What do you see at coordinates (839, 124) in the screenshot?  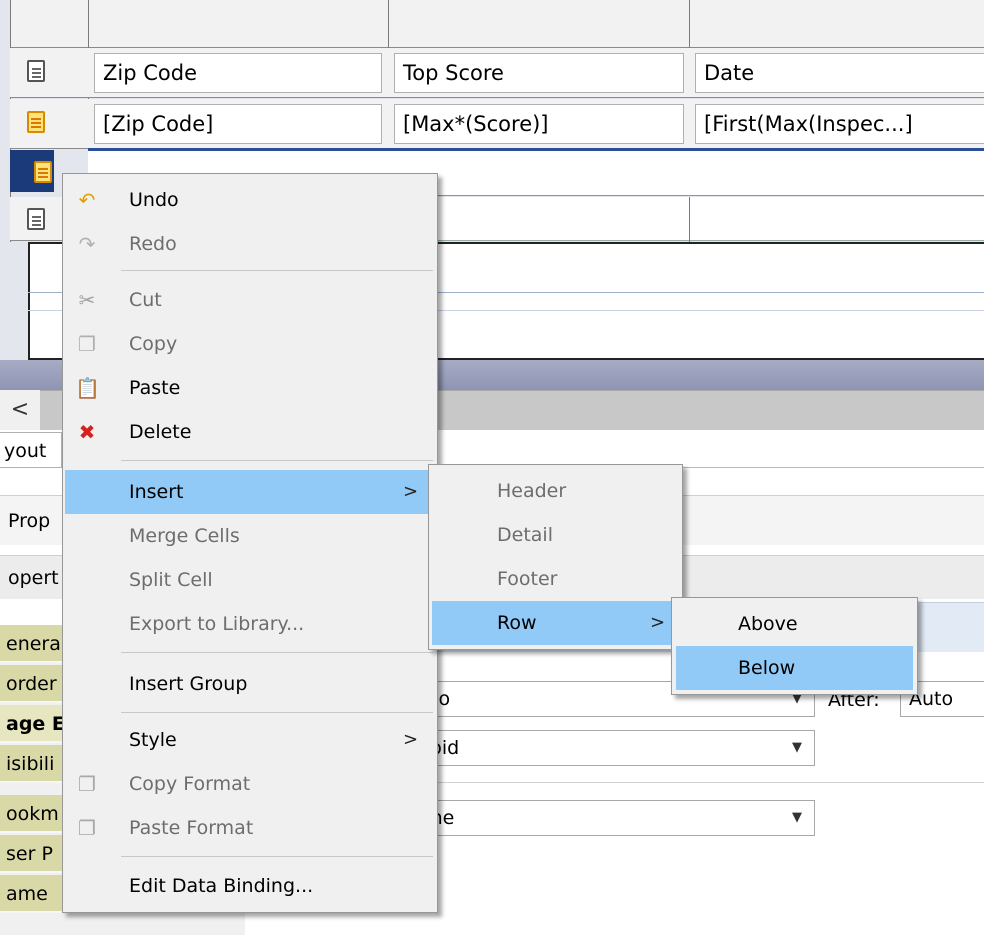 I see `data-cell-date: [First(Max(Inspec...]` at bounding box center [839, 124].